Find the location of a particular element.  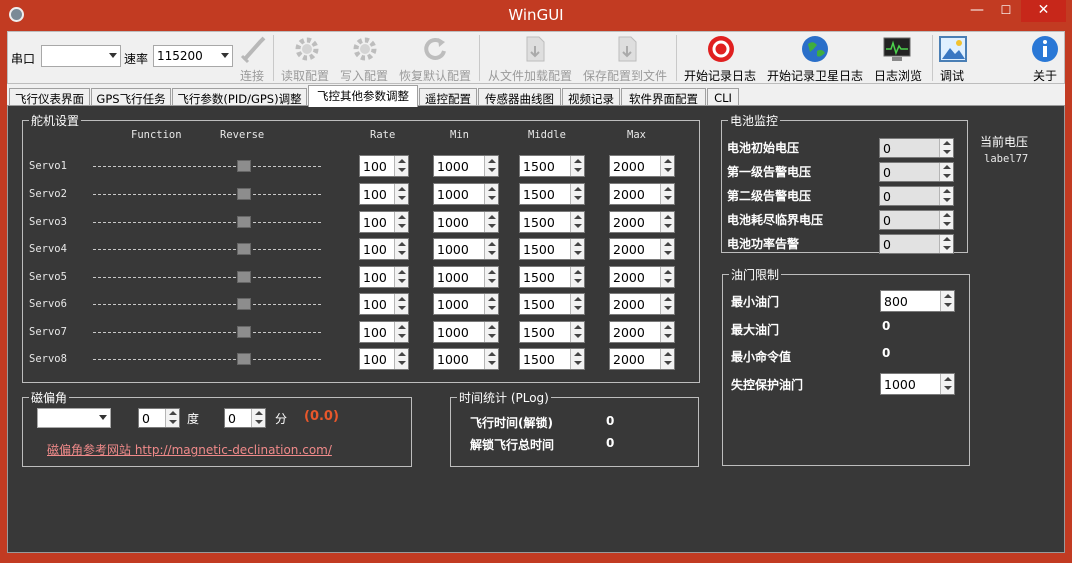

tab-ui-config: 软件界面配置 is located at coordinates (663, 97).